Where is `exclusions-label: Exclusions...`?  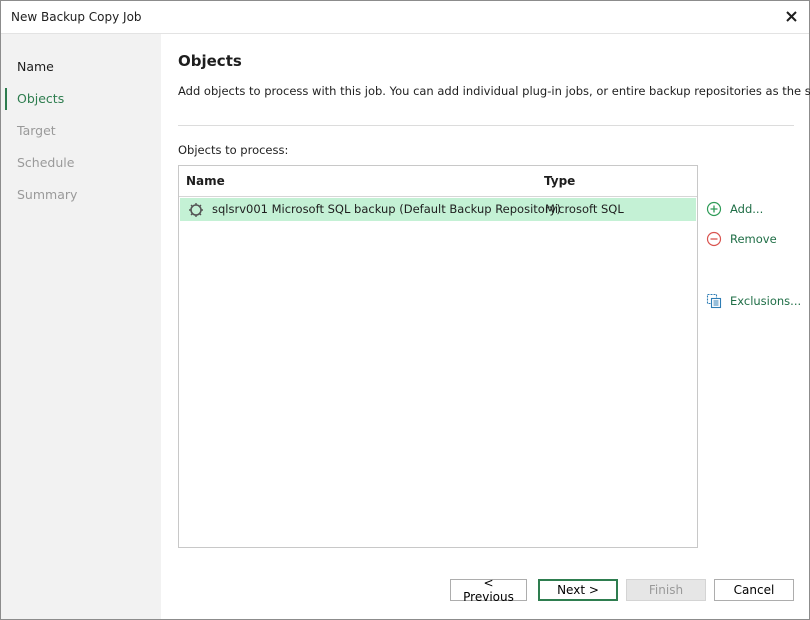 exclusions-label: Exclusions... is located at coordinates (766, 301).